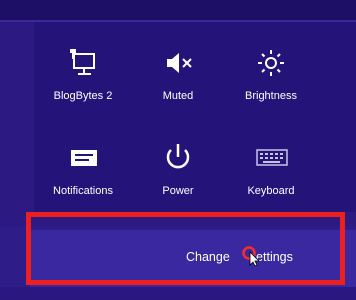 The image size is (356, 300). I want to click on network-monitor-icon, so click(82, 62).